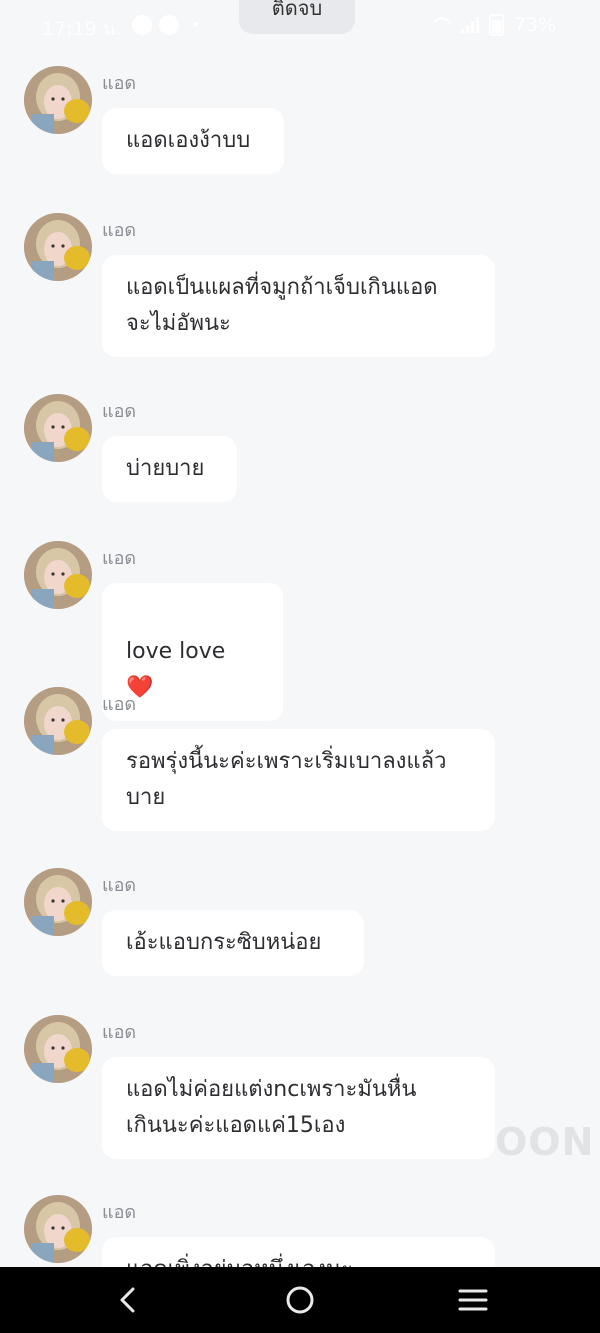 This screenshot has width=600, height=1333. Describe the element at coordinates (284, 631) in the screenshot. I see `chat-message: แอด love love ❤️` at that location.